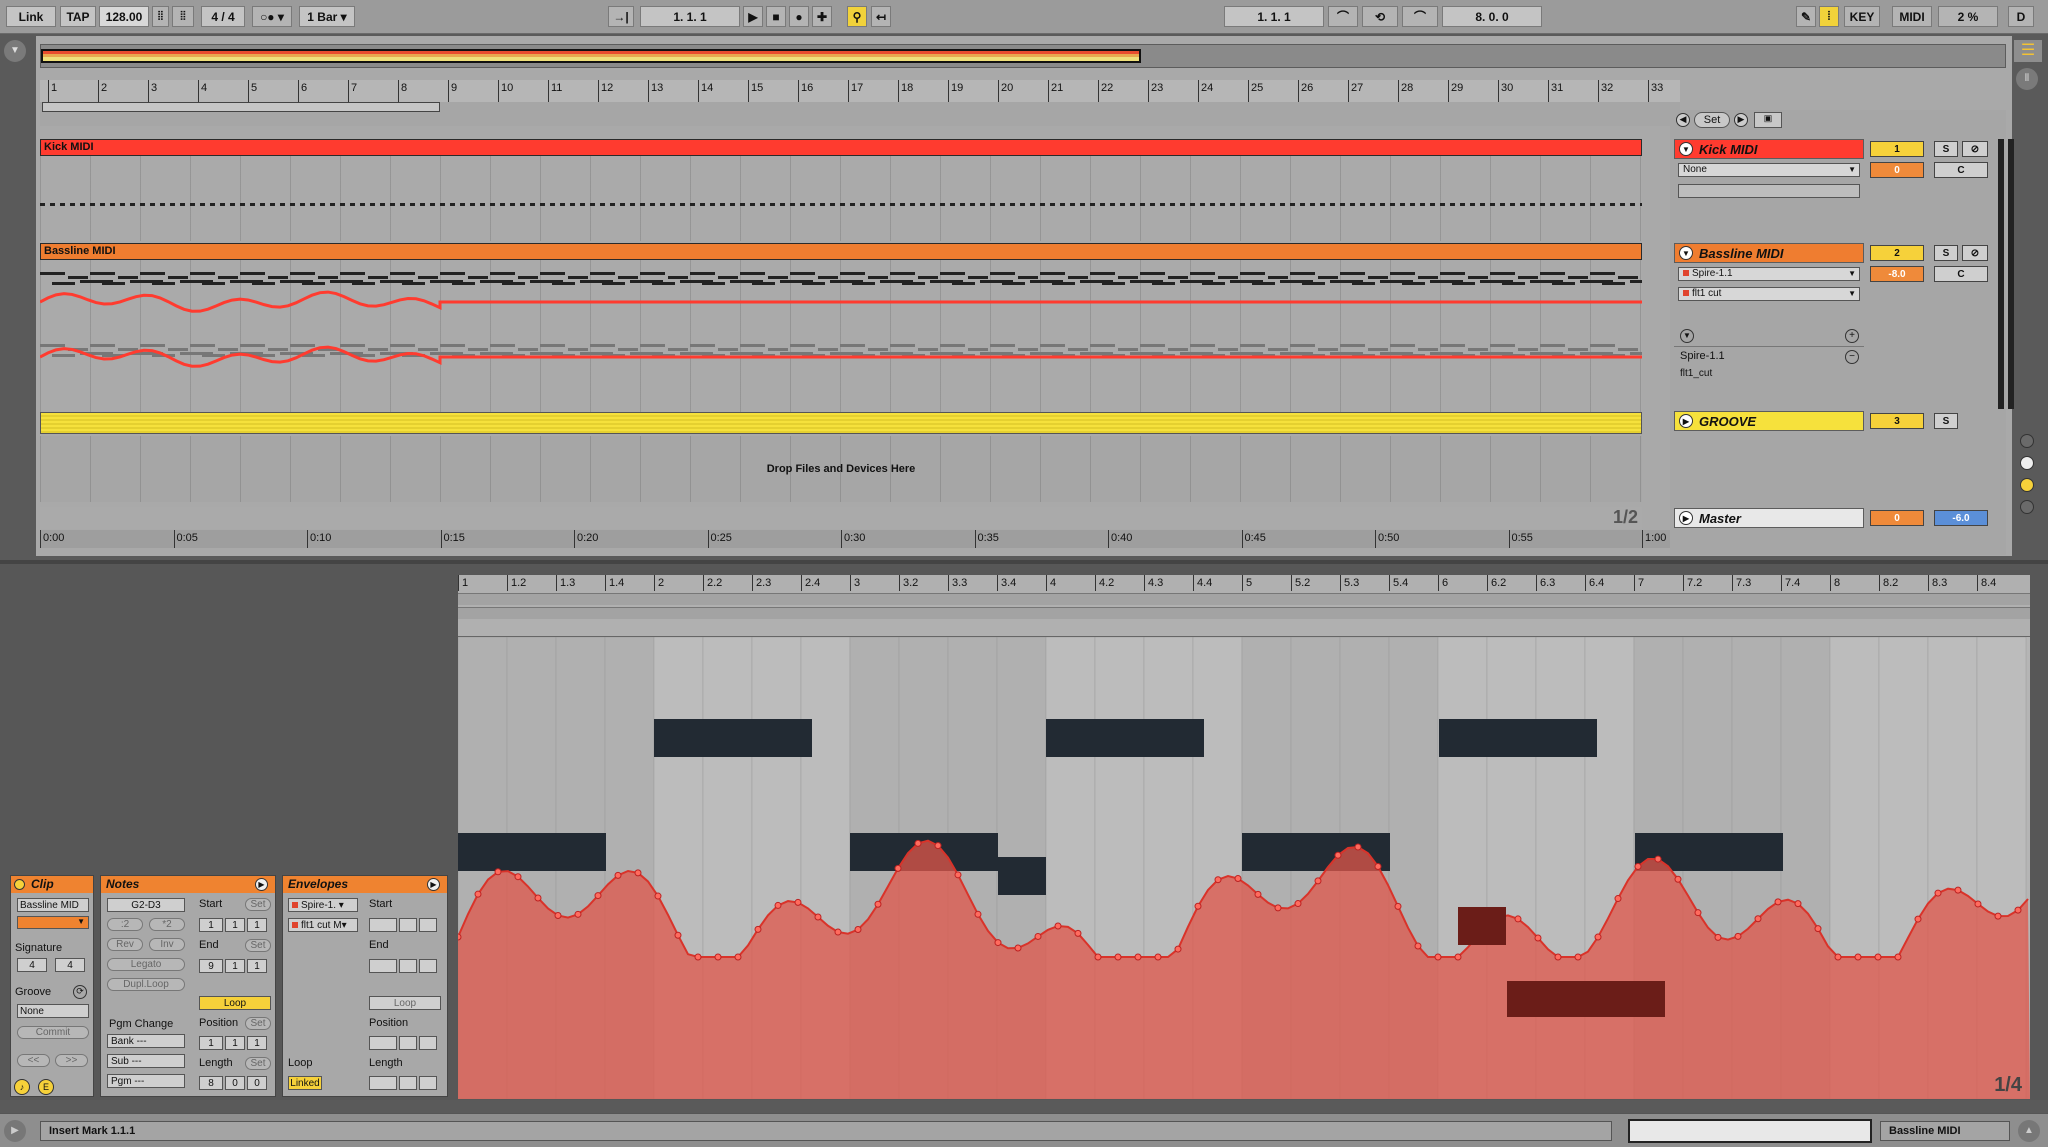  Describe the element at coordinates (323, 905) in the screenshot. I see `envelope-device-select: Spire-1. ▾` at that location.